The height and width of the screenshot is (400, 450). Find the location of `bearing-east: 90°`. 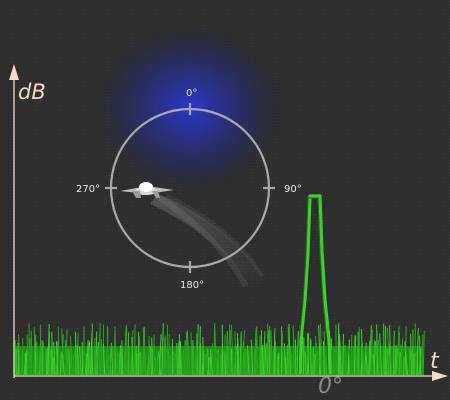

bearing-east: 90° is located at coordinates (293, 189).